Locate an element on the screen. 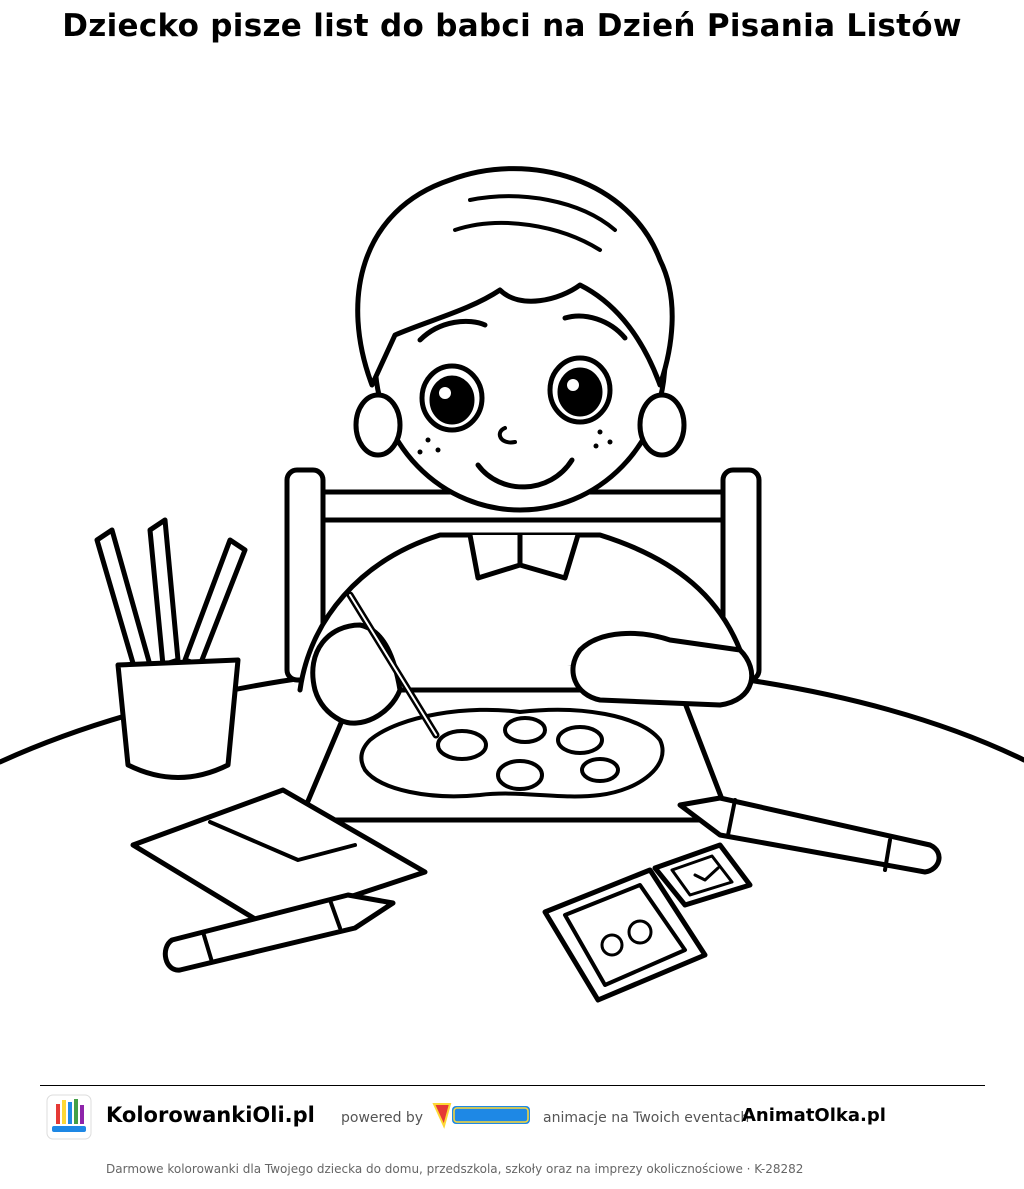  letter-drawing is located at coordinates (512, 753).